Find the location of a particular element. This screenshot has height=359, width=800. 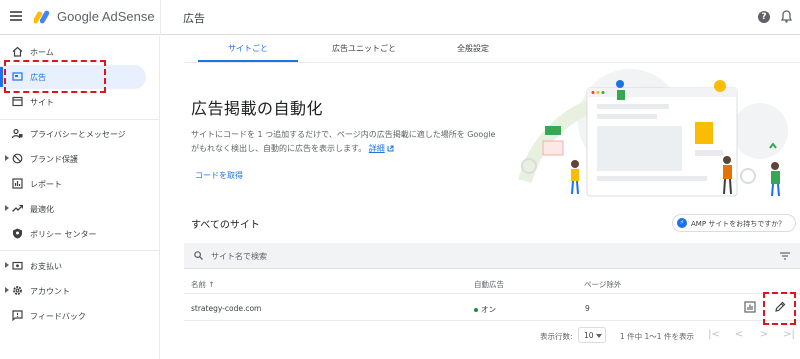

all-sites-title: すべてのサイト is located at coordinates (225, 225).